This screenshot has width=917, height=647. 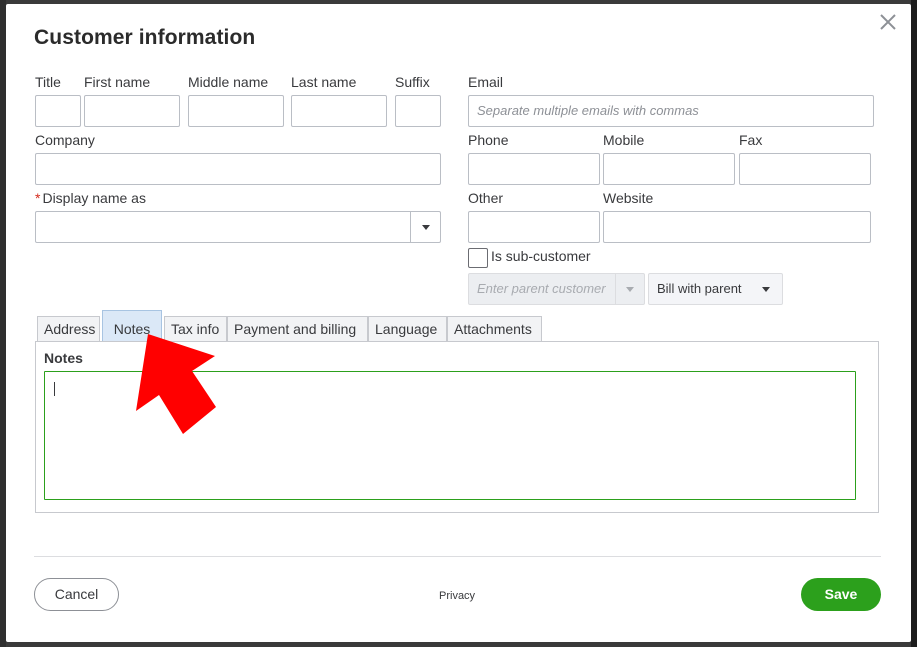 What do you see at coordinates (486, 82) in the screenshot?
I see `email-label: Email` at bounding box center [486, 82].